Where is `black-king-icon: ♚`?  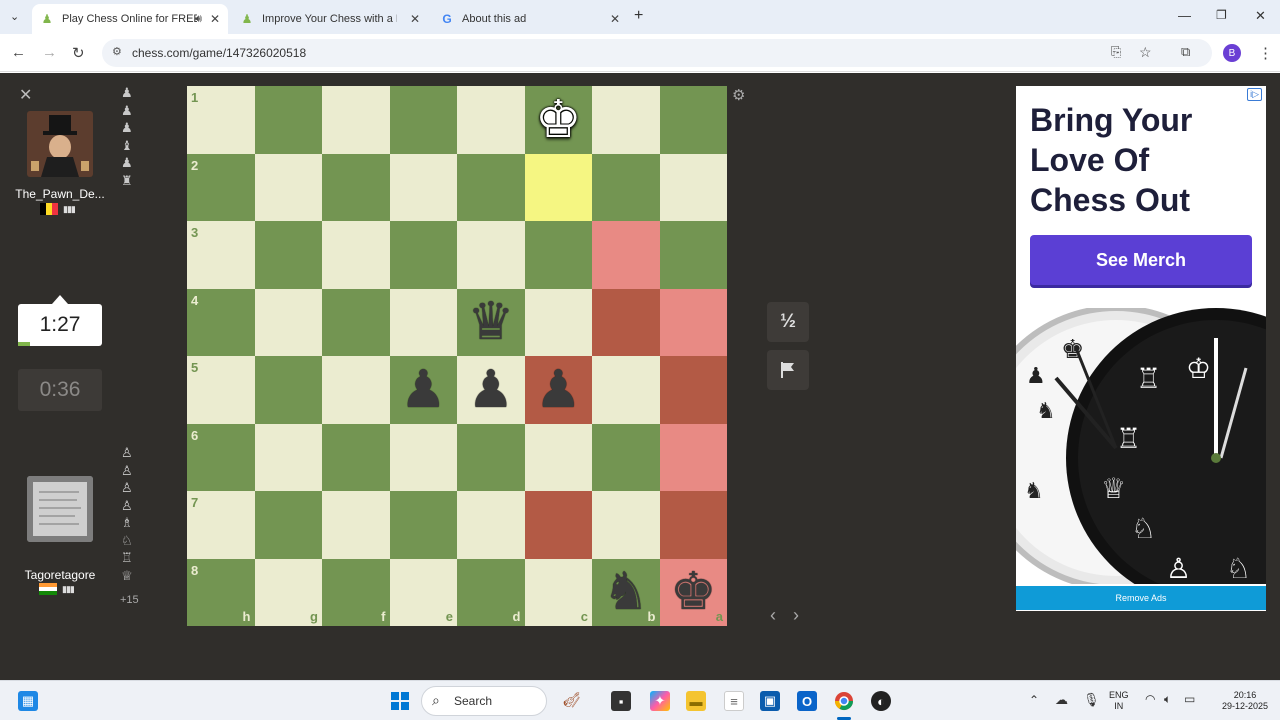 black-king-icon: ♚ is located at coordinates (694, 593).